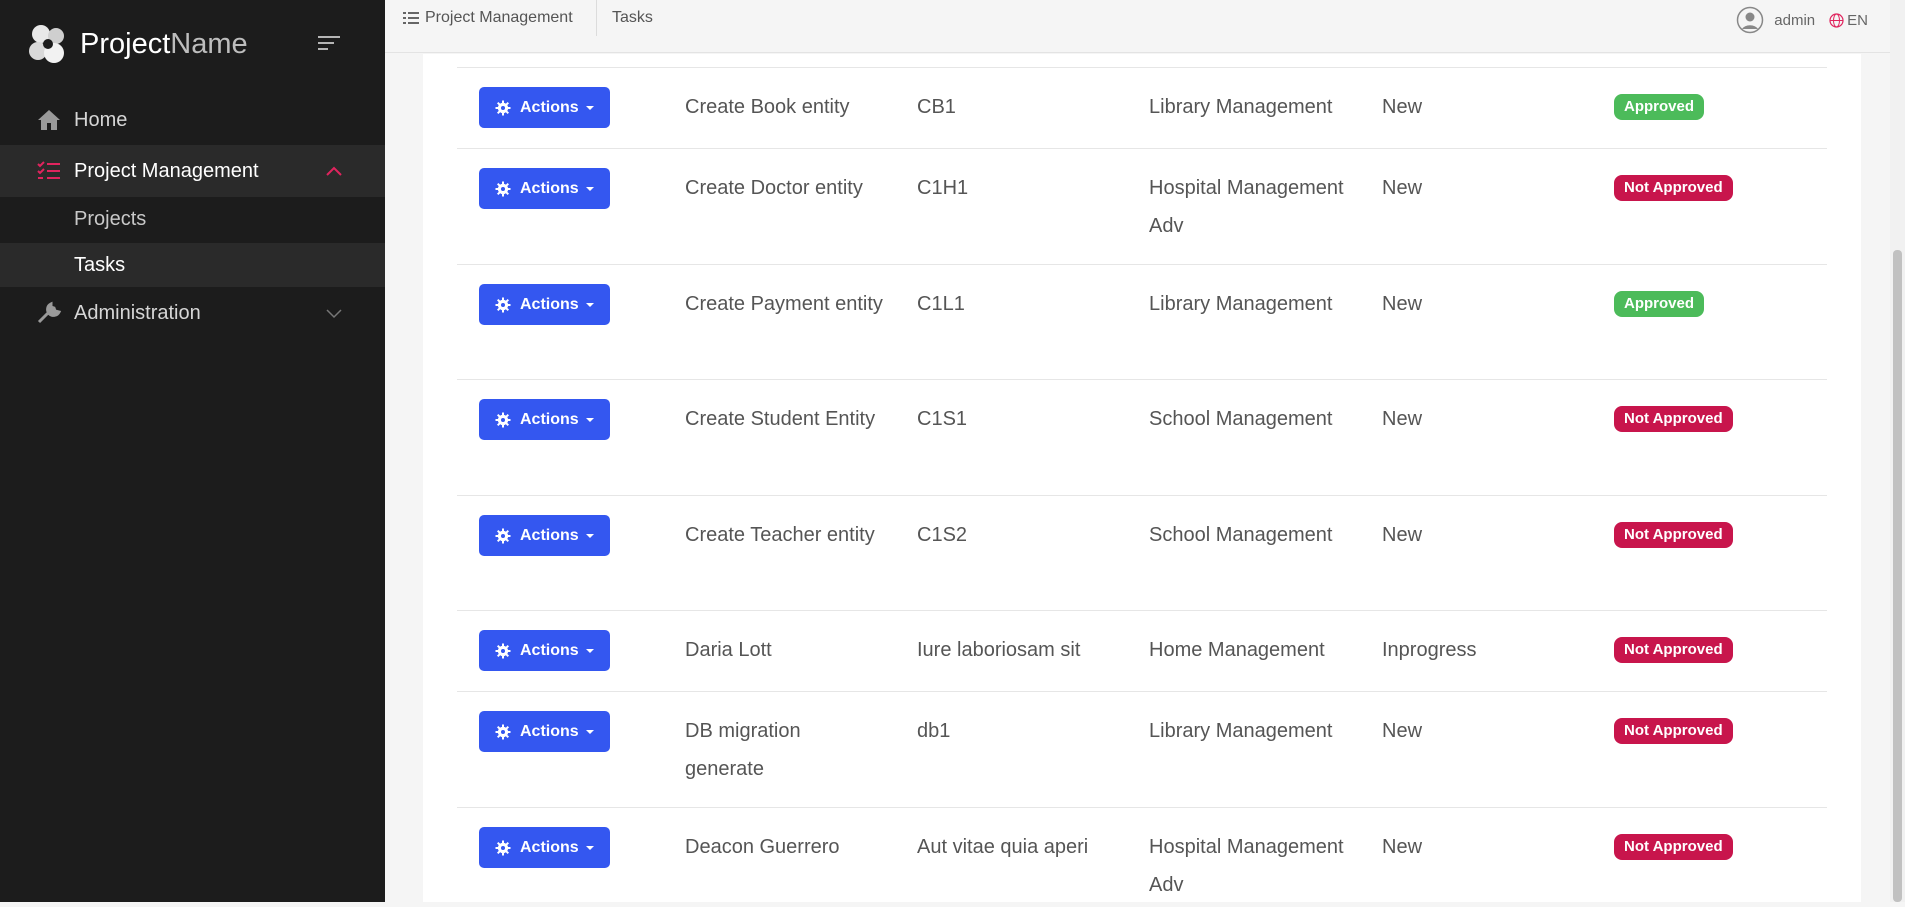  I want to click on task-status: Inprogress, so click(1429, 650).